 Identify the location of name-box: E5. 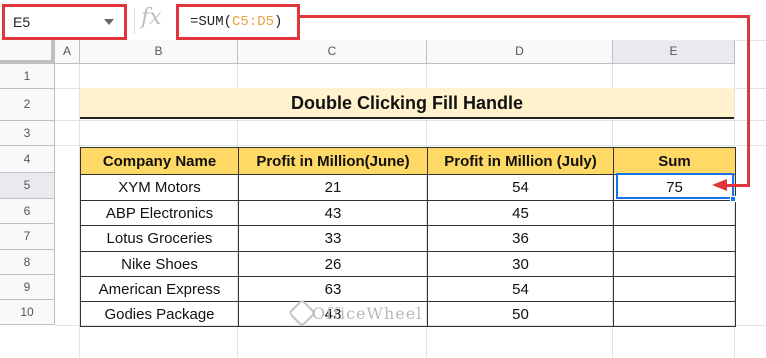
(64, 22).